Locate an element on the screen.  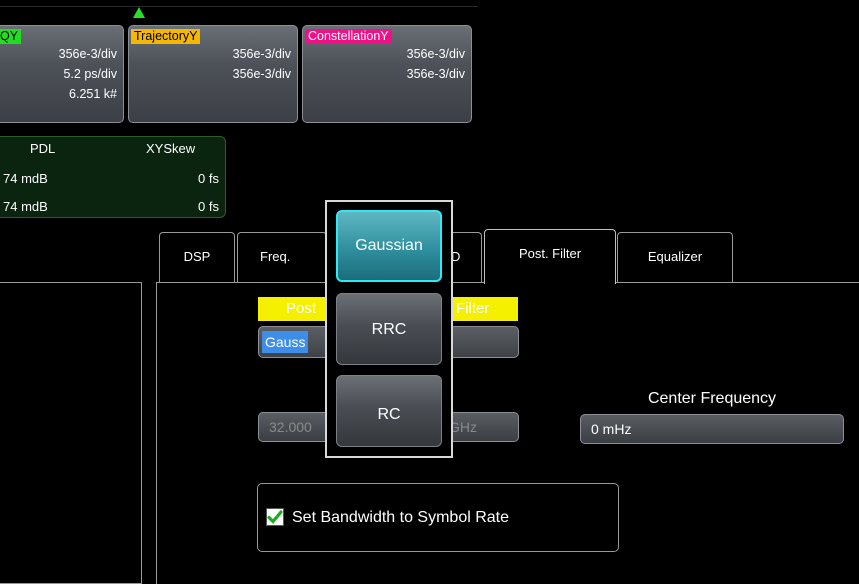
left-panel is located at coordinates (71, 433).